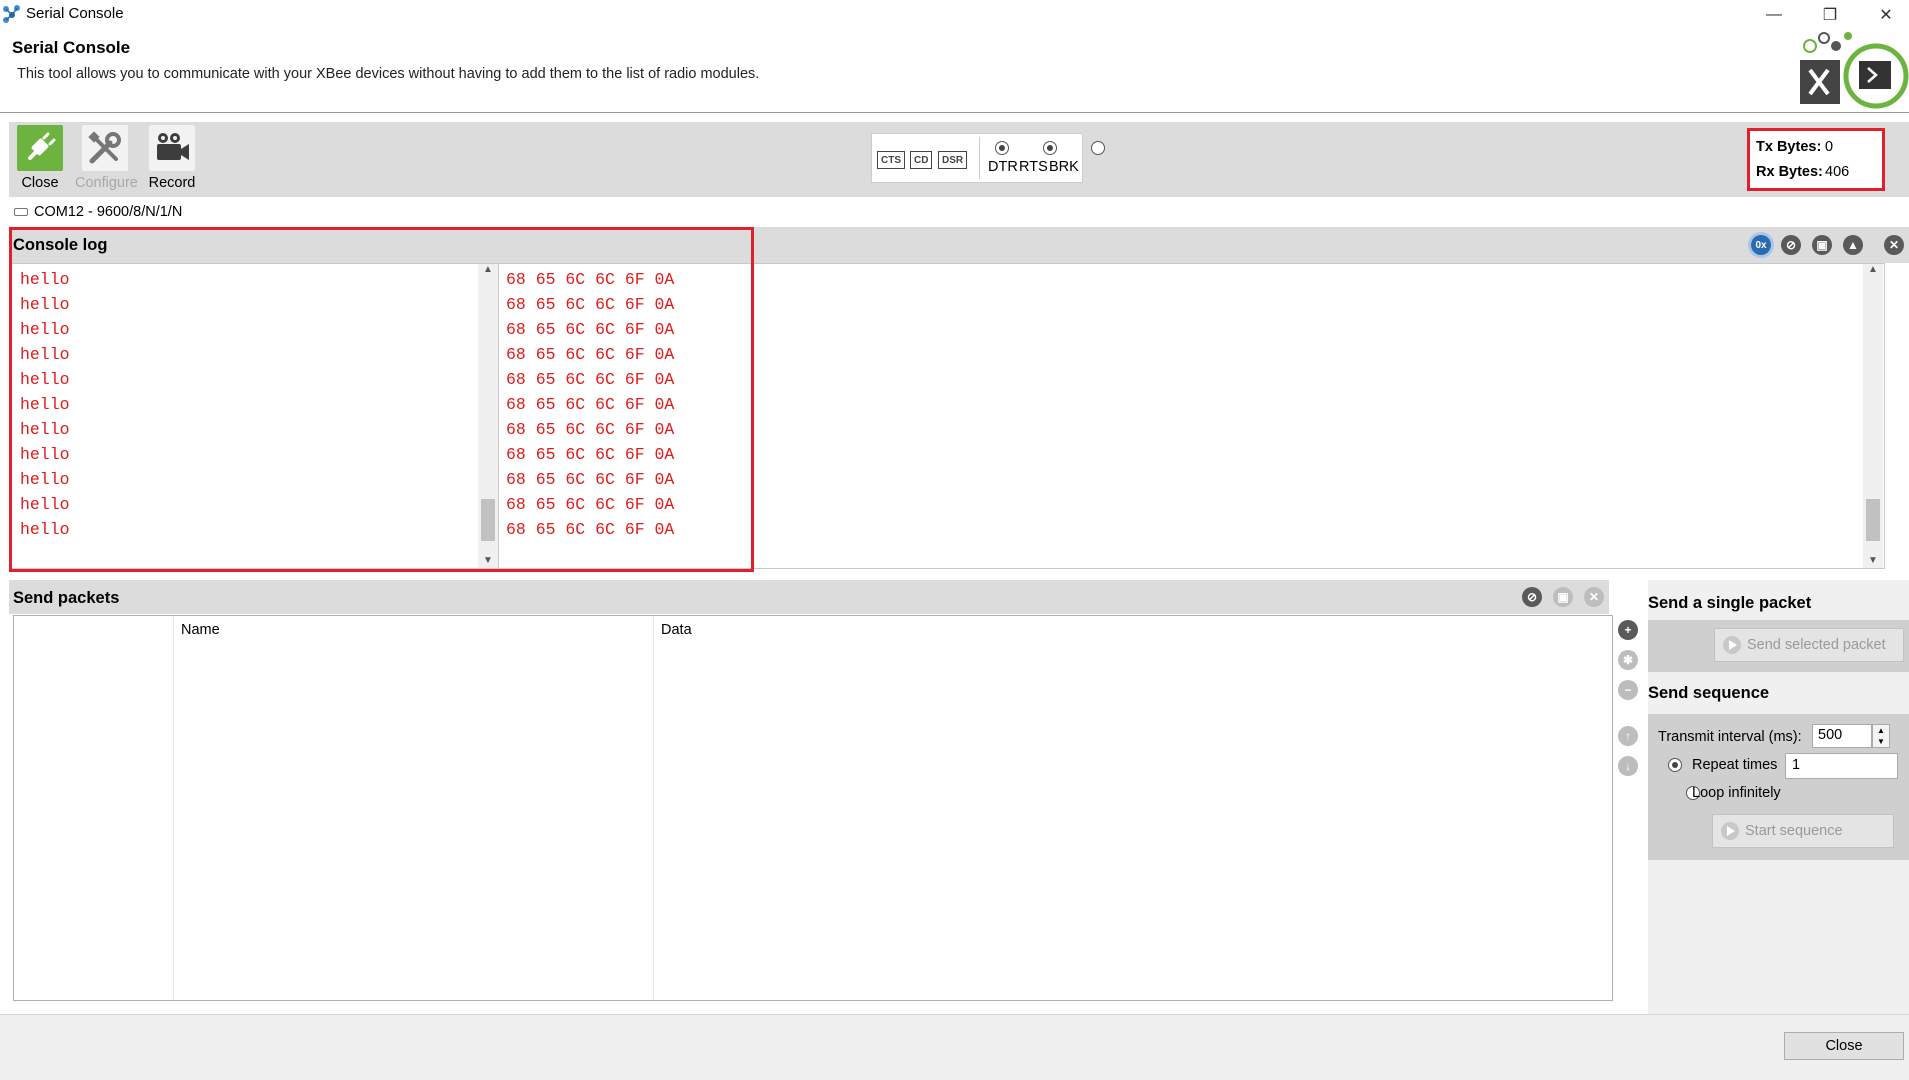 The image size is (1909, 1080). I want to click on interval-stepper: ▲ ▼, so click(1881, 736).